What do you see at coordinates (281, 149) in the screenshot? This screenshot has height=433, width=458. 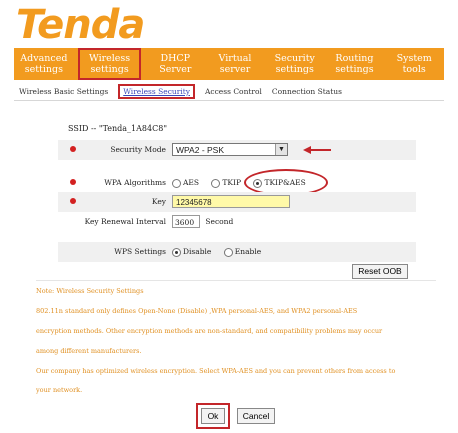 I see `chevron-down-icon: ▼` at bounding box center [281, 149].